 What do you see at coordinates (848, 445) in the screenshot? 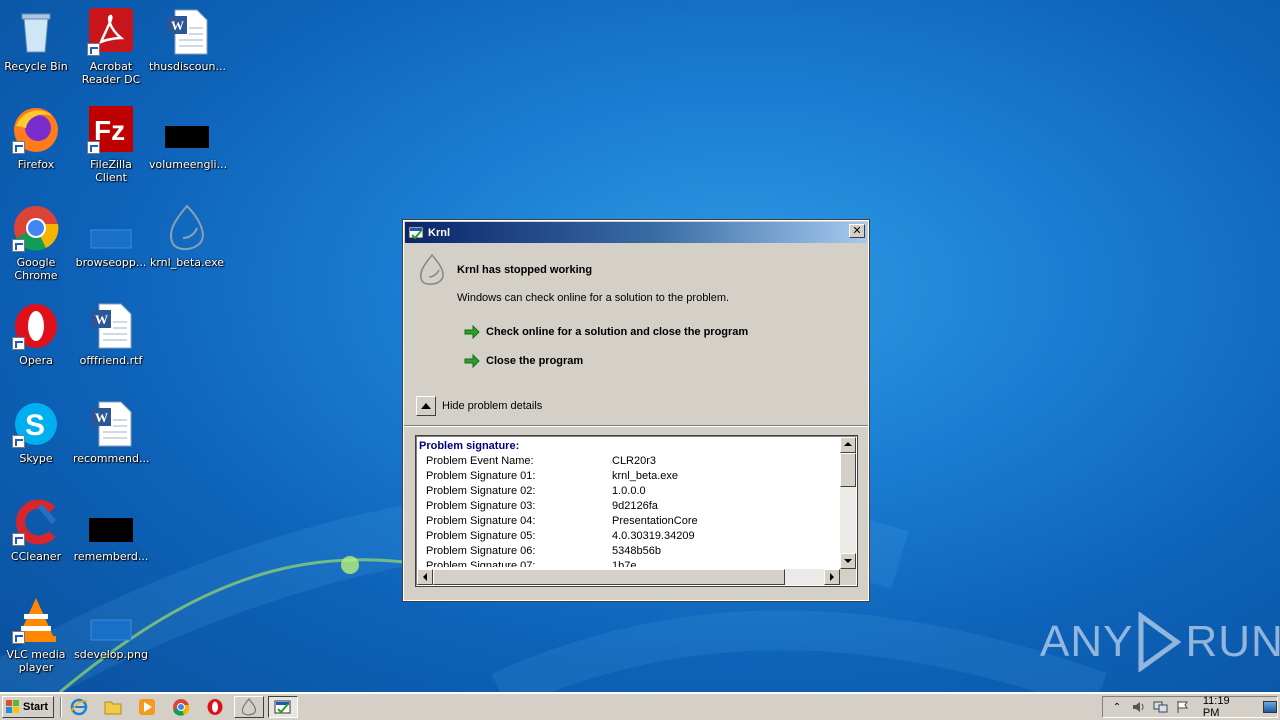
I see `scroll-up-button` at bounding box center [848, 445].